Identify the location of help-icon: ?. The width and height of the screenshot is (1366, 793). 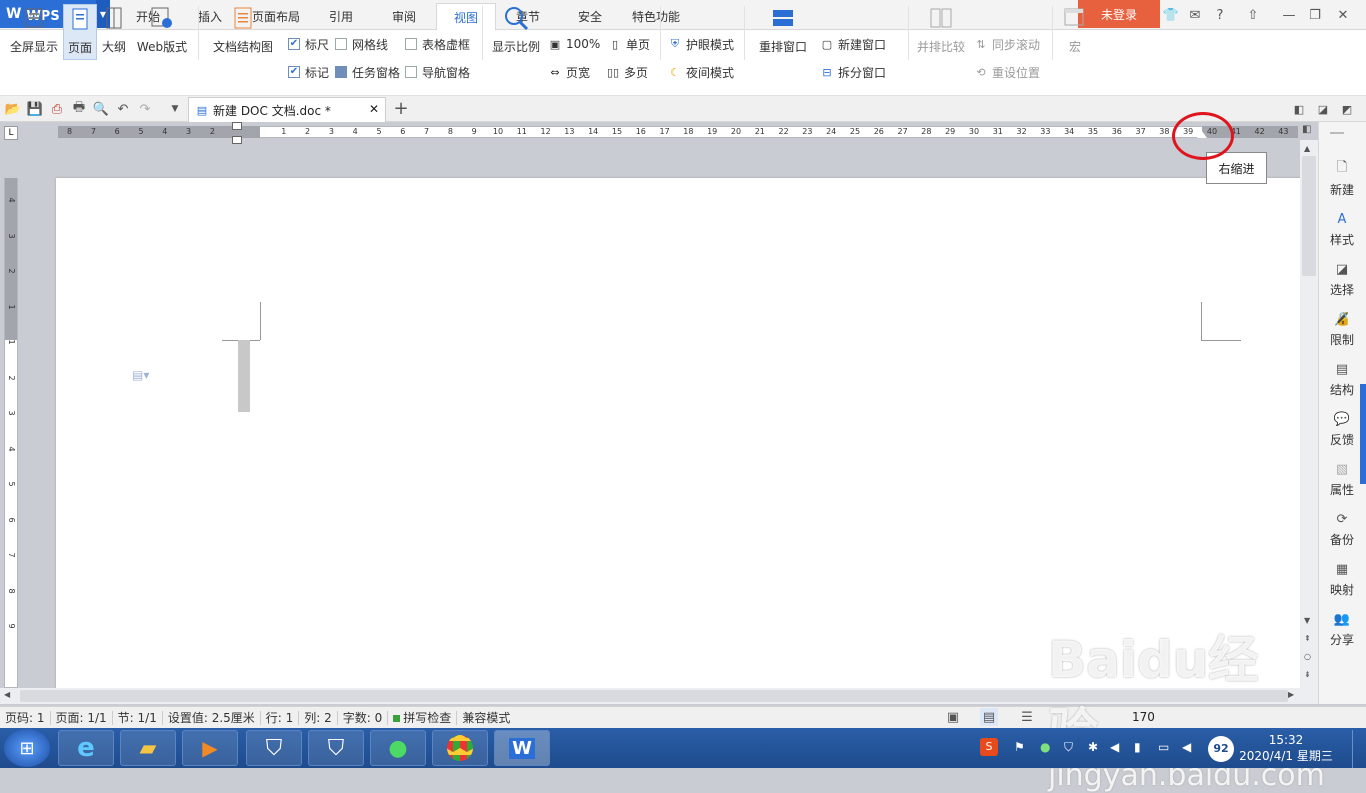
(1220, 15).